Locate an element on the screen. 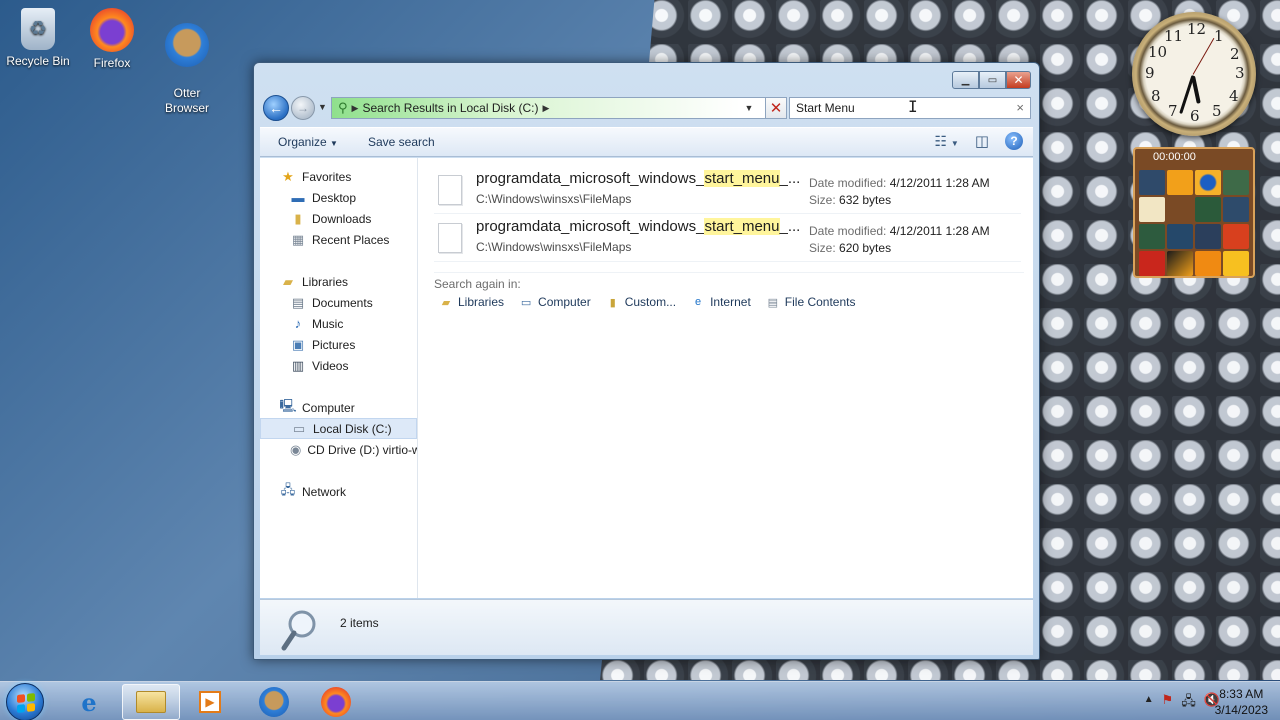 The width and height of the screenshot is (1280, 720). nav-network: 🖧 Network is located at coordinates (338, 491).